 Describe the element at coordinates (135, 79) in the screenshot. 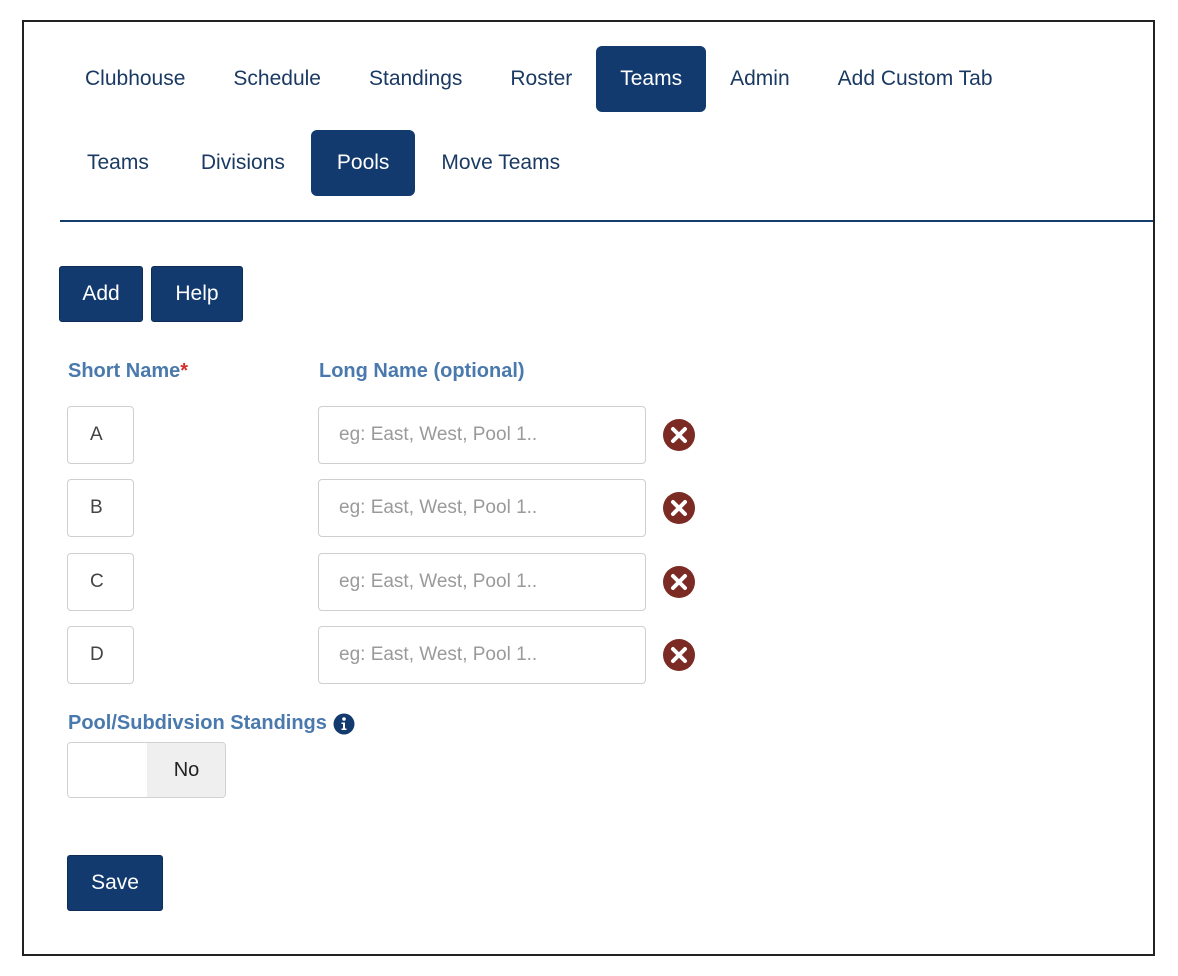

I see `tab-clubhouse: Clubhouse` at that location.